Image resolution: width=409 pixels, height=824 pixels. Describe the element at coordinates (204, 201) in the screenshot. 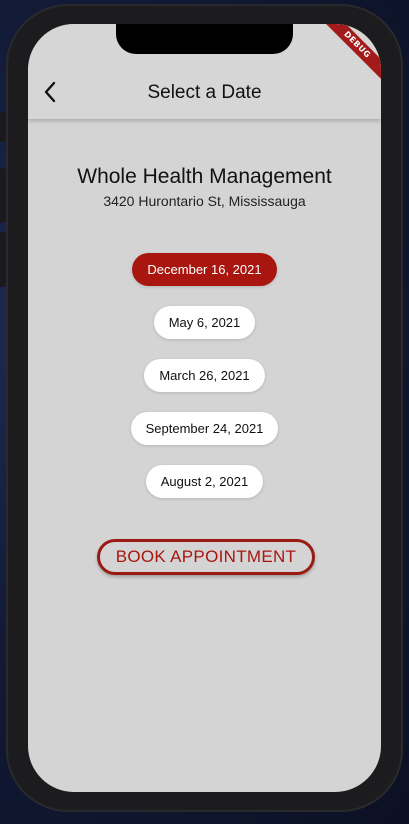

I see `clinic-address: 3420 Hurontario St, Mississauga` at that location.